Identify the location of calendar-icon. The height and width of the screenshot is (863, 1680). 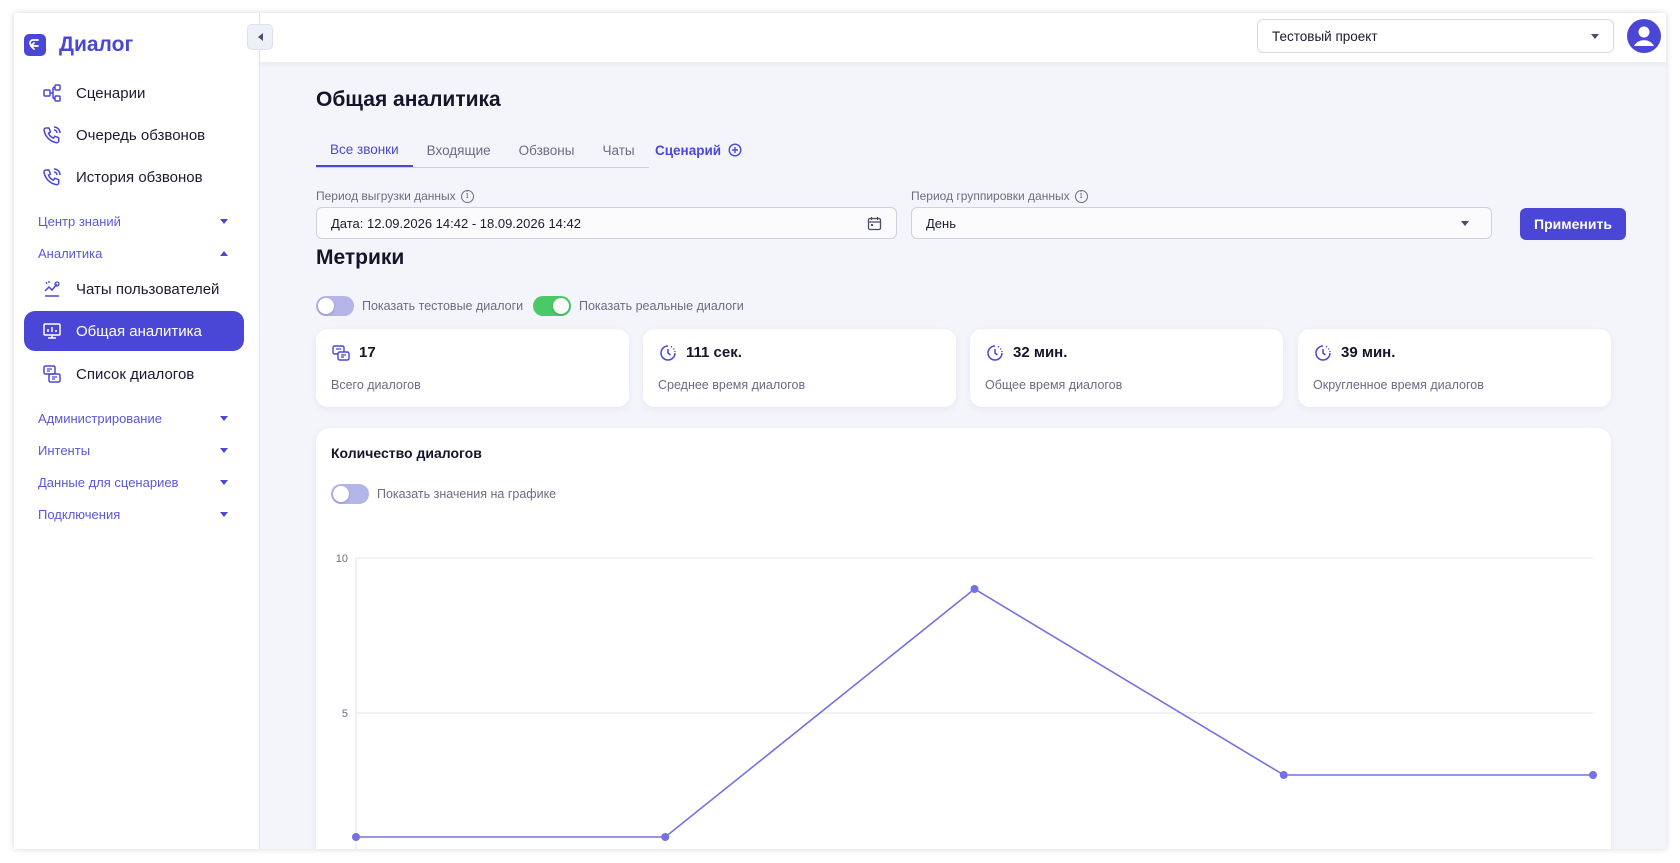
(874, 223).